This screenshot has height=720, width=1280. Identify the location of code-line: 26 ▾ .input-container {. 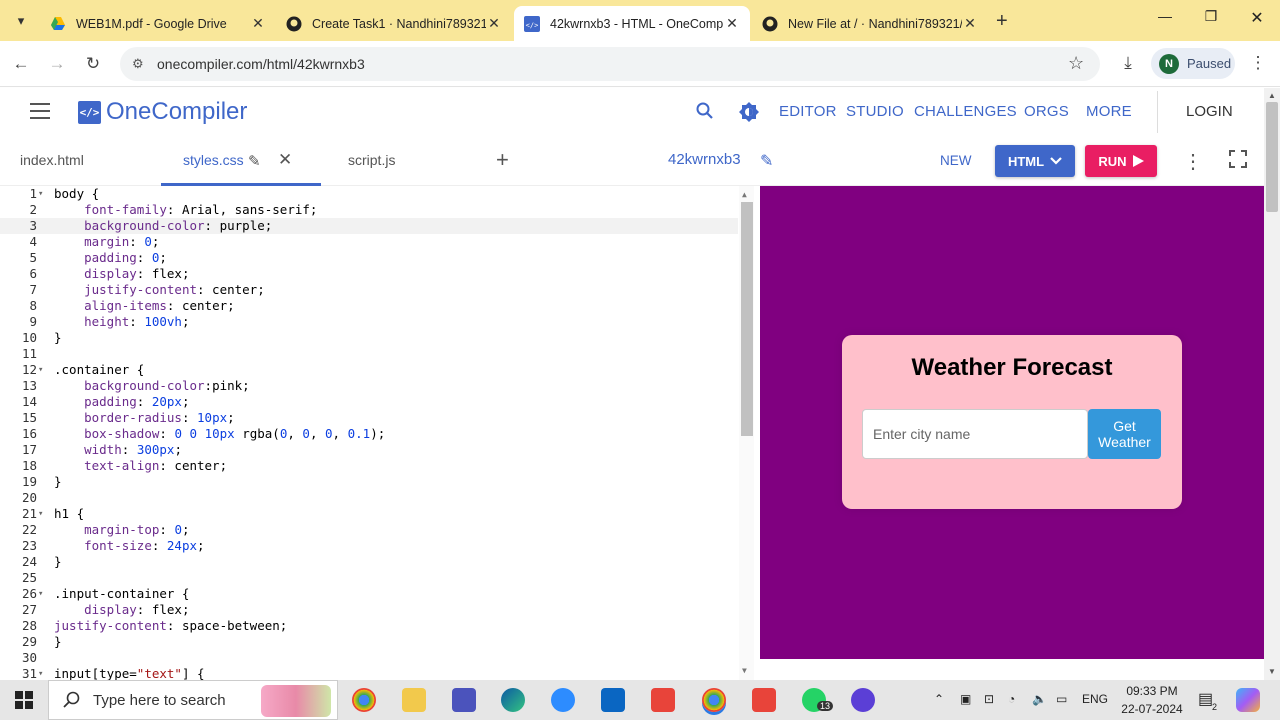
(369, 594).